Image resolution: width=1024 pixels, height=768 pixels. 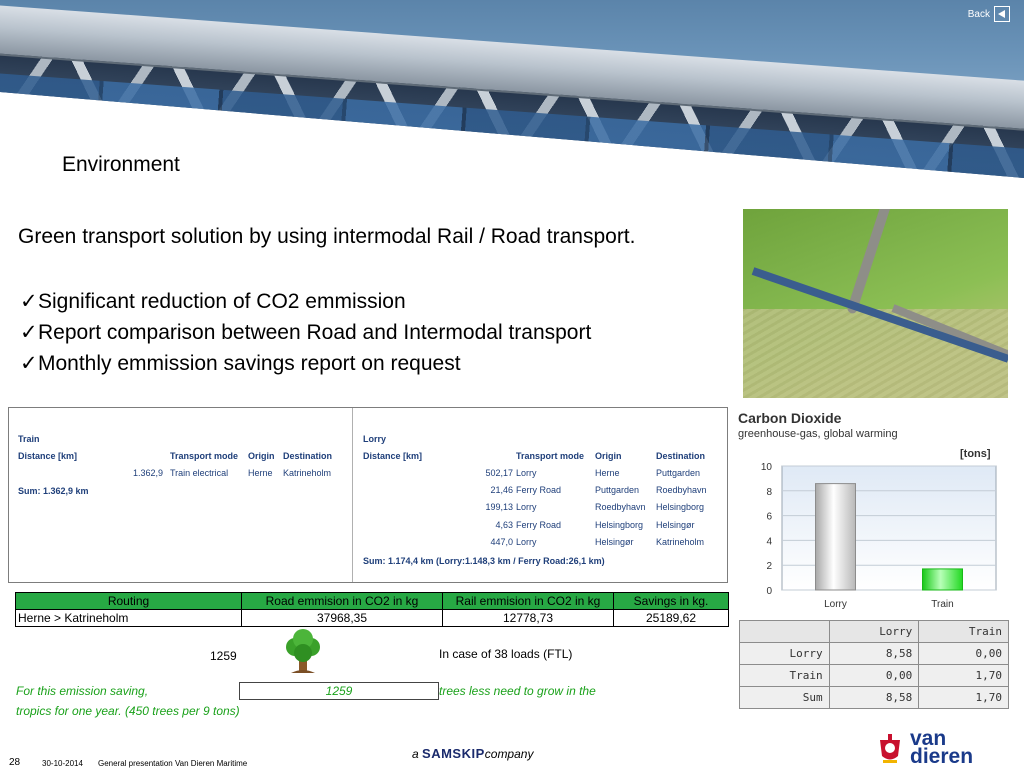 What do you see at coordinates (835, 537) in the screenshot?
I see `bar-lorry` at bounding box center [835, 537].